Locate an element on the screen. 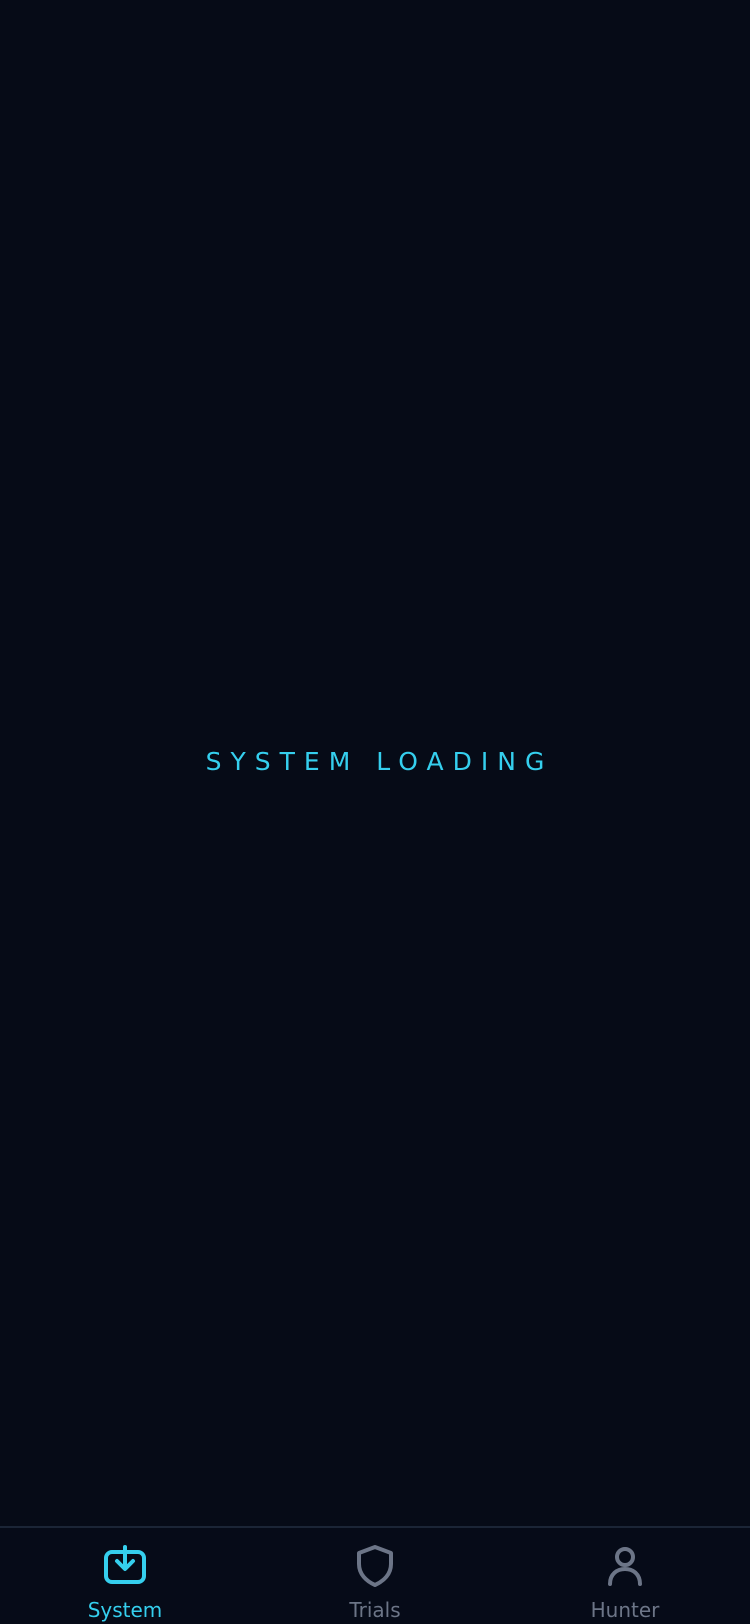 Image resolution: width=750 pixels, height=1624 pixels. bottom-tab-bar: System Trials Hunter is located at coordinates (375, 1575).